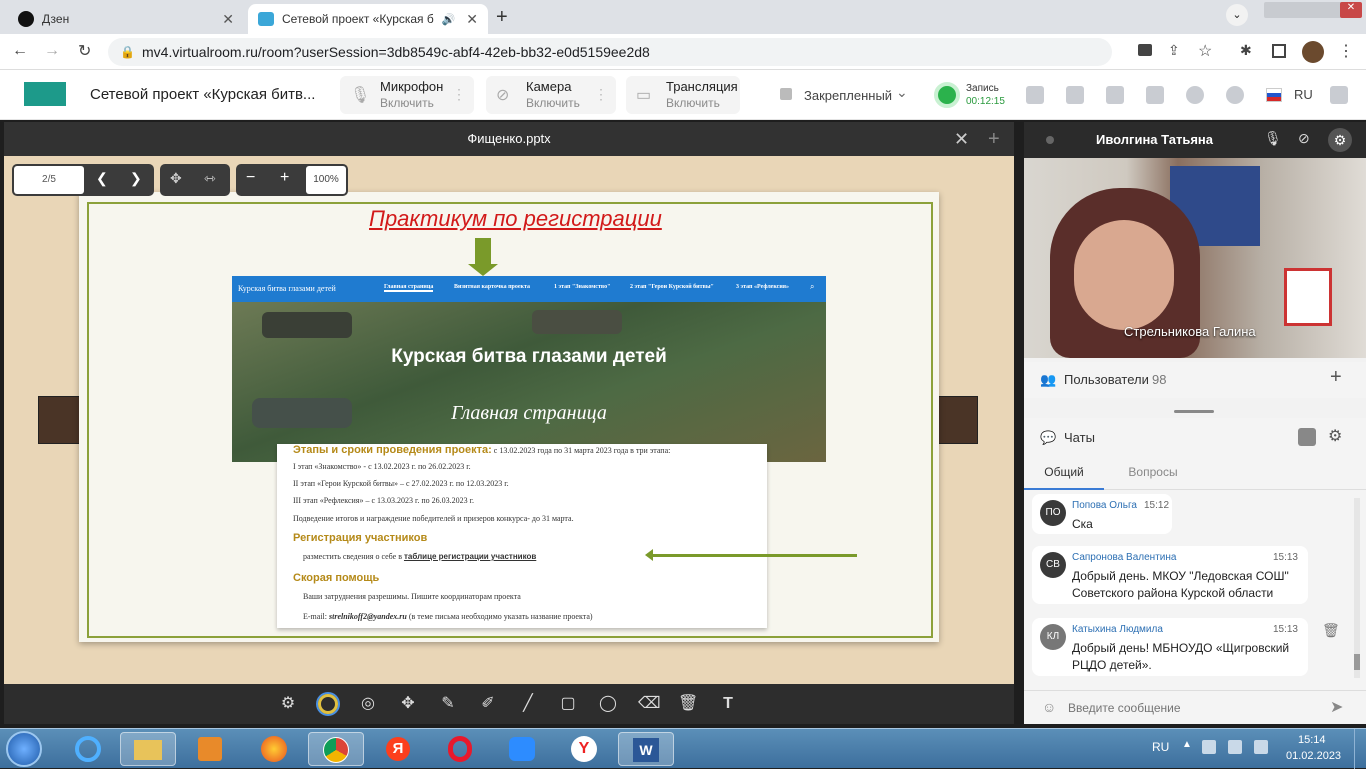  Describe the element at coordinates (728, 704) in the screenshot. I see `text-tool-icon: T` at that location.